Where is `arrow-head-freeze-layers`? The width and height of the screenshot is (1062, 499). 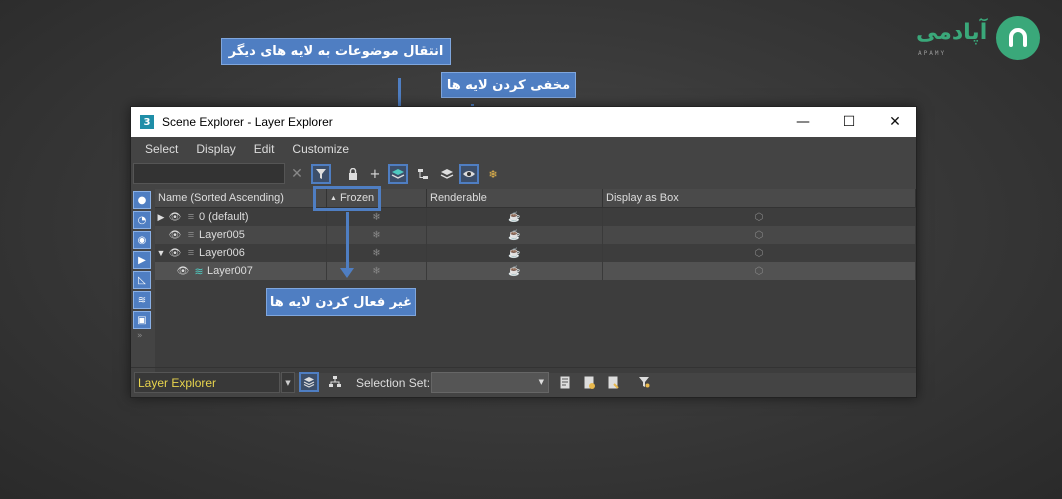 arrow-head-freeze-layers is located at coordinates (347, 273).